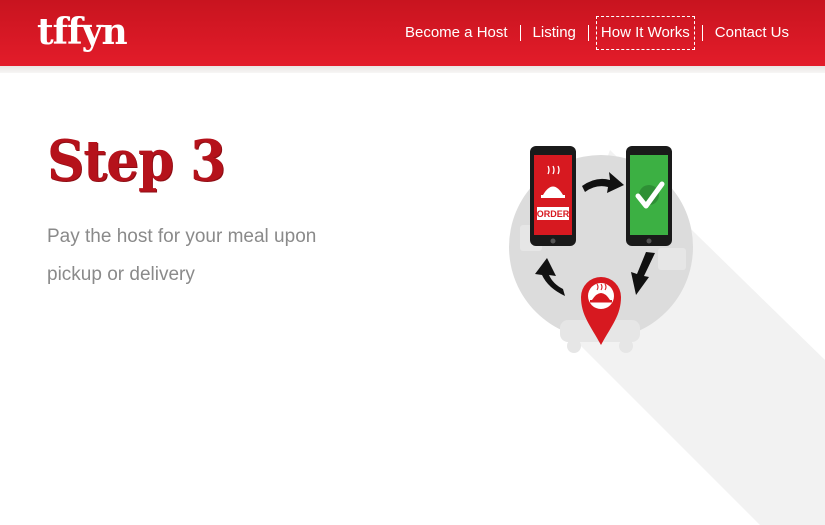 The height and width of the screenshot is (525, 825). What do you see at coordinates (456, 33) in the screenshot?
I see `nav-become-a-host: Become a Host` at bounding box center [456, 33].